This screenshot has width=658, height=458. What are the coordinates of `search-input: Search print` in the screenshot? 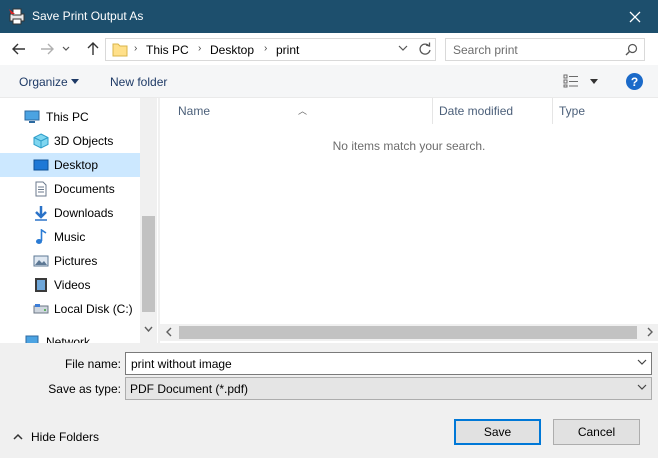 It's located at (545, 49).